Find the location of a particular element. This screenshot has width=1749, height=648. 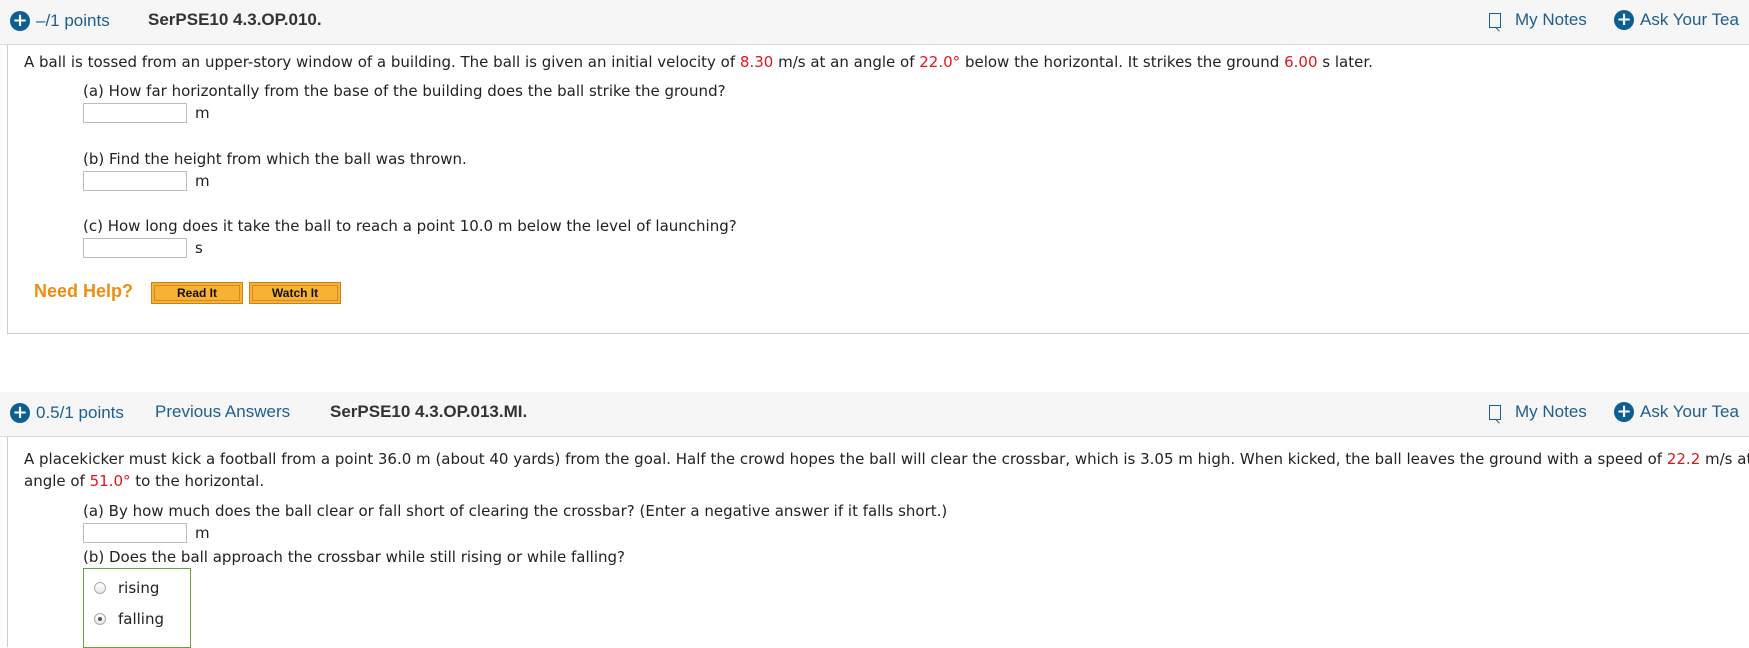

given-value: 8.30 is located at coordinates (756, 62).